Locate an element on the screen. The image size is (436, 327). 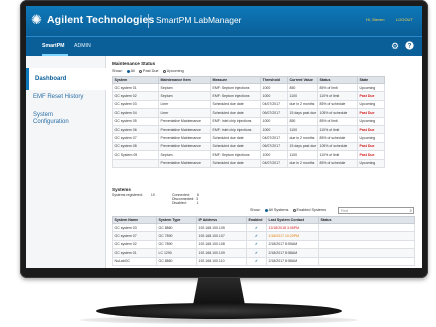
maintenance-col-header: Measure is located at coordinates (235, 80).